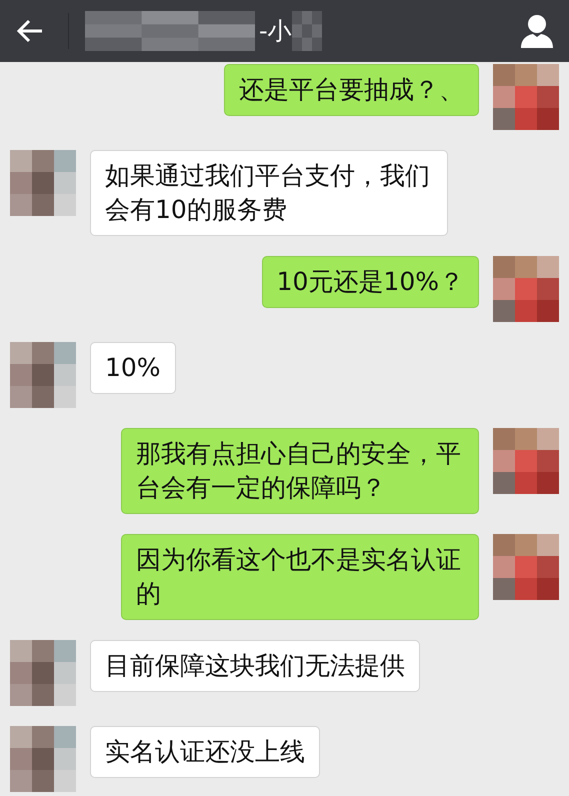 This screenshot has height=796, width=569. I want to click on message-bubble: 实名认证还没上线, so click(205, 752).